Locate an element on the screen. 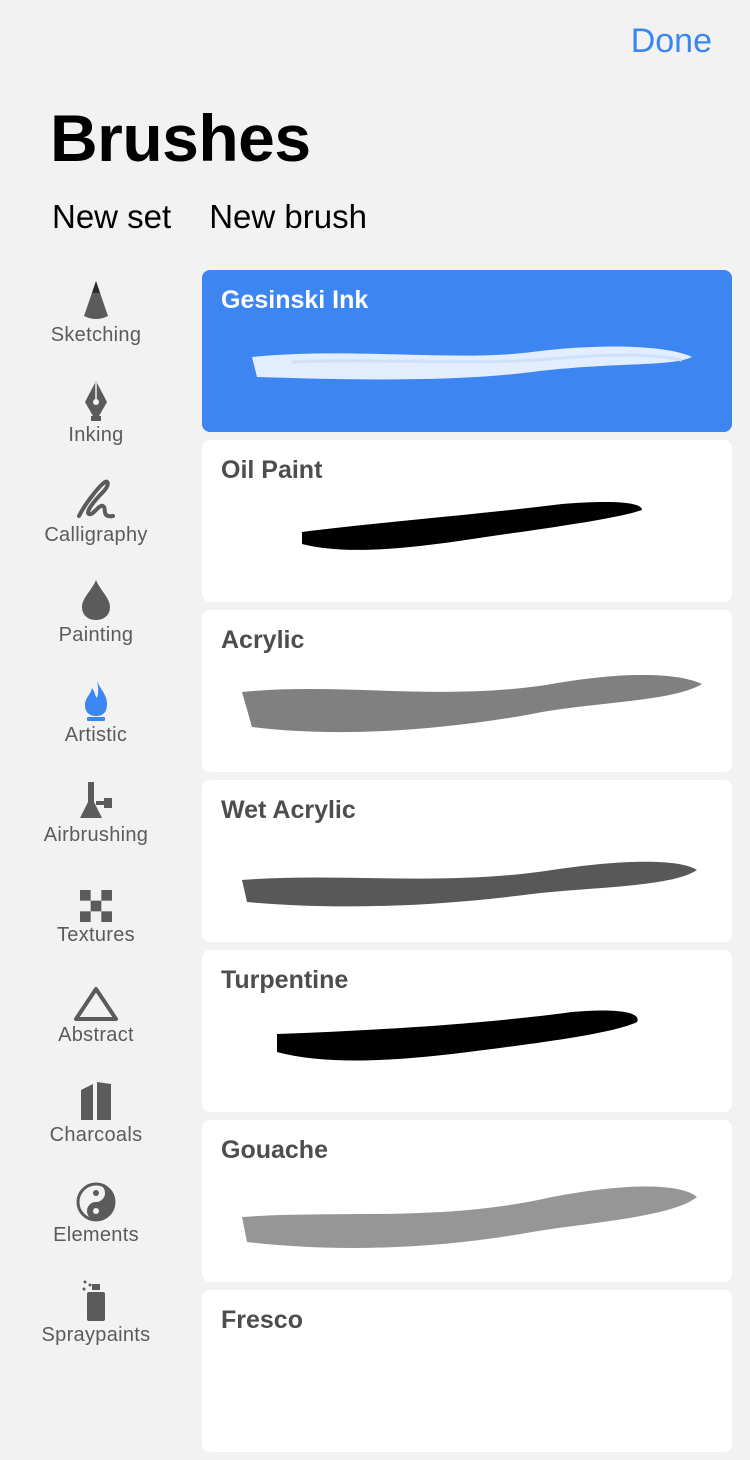 The height and width of the screenshot is (1460, 750). category-label: Sketching is located at coordinates (96, 335).